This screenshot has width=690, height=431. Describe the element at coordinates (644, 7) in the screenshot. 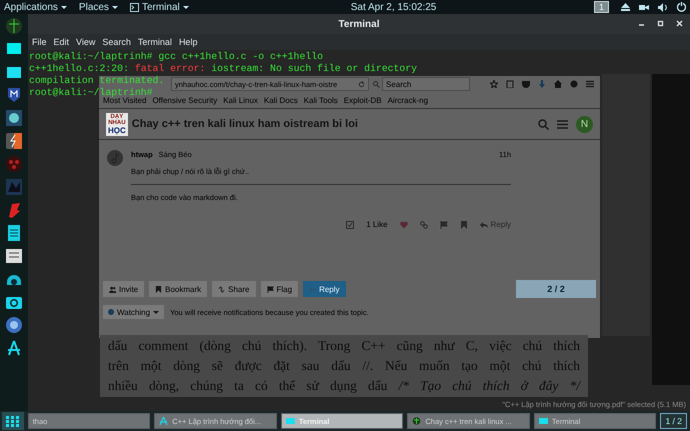

I see `video-camera-icon` at that location.